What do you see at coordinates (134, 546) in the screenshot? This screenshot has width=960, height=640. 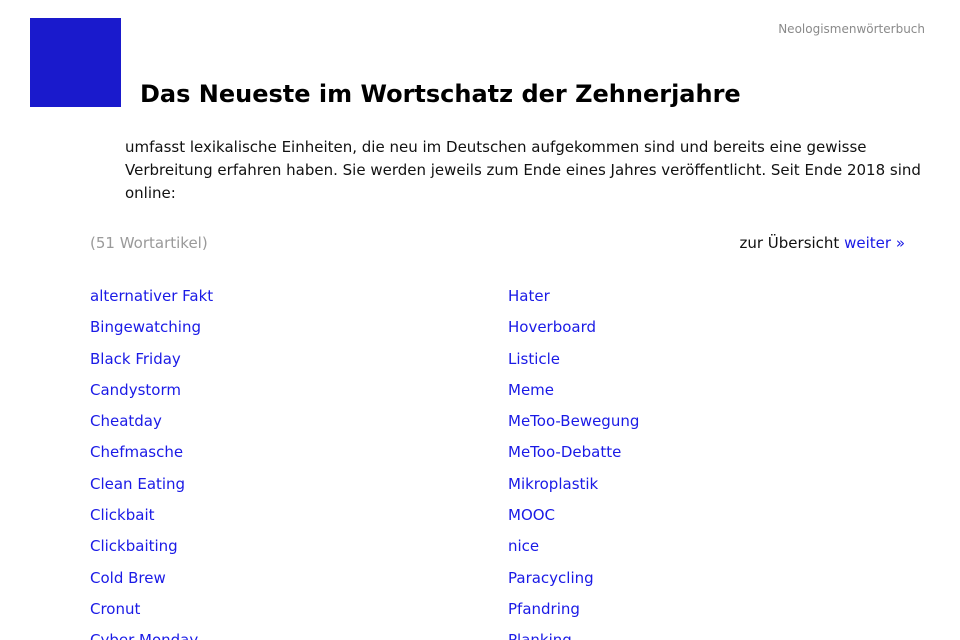 I see `word-link: Clickbaiting` at bounding box center [134, 546].